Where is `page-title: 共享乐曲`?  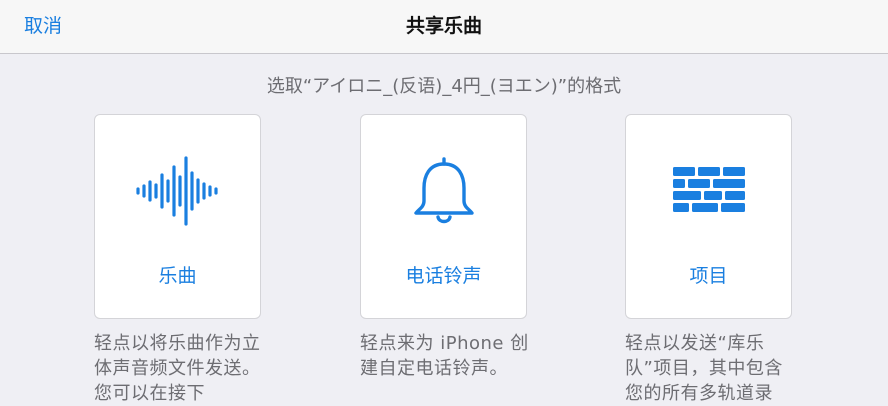
page-title: 共享乐曲 is located at coordinates (443, 26).